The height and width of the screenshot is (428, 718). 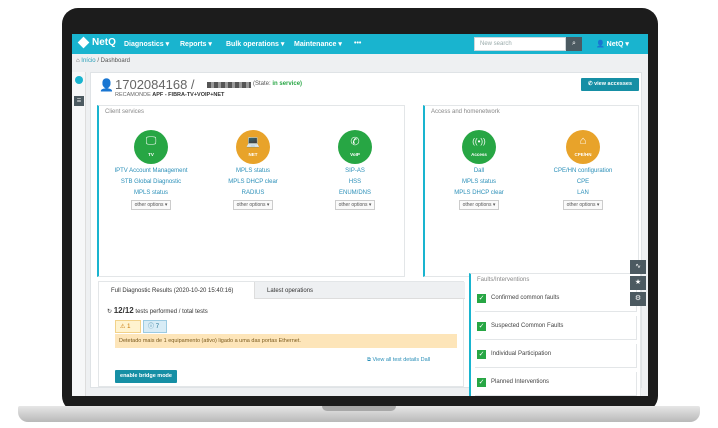 I want to click on list-rail-icon: ☰, so click(x=79, y=101).